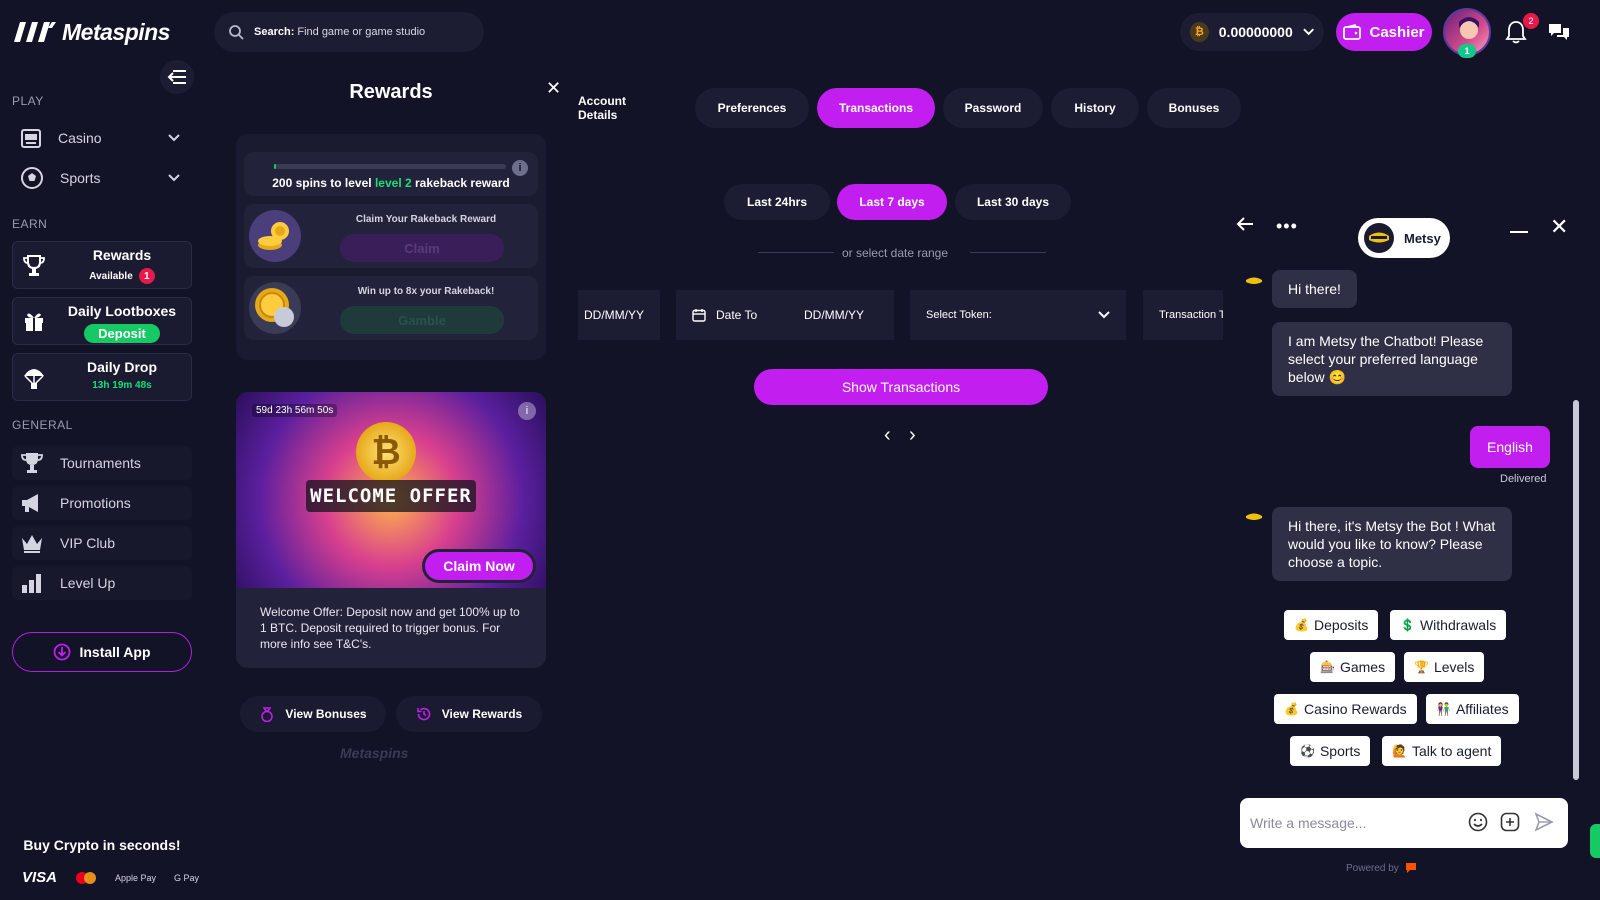 The width and height of the screenshot is (1600, 900). I want to click on topic-levels-button: 🏆 Levels, so click(1444, 667).